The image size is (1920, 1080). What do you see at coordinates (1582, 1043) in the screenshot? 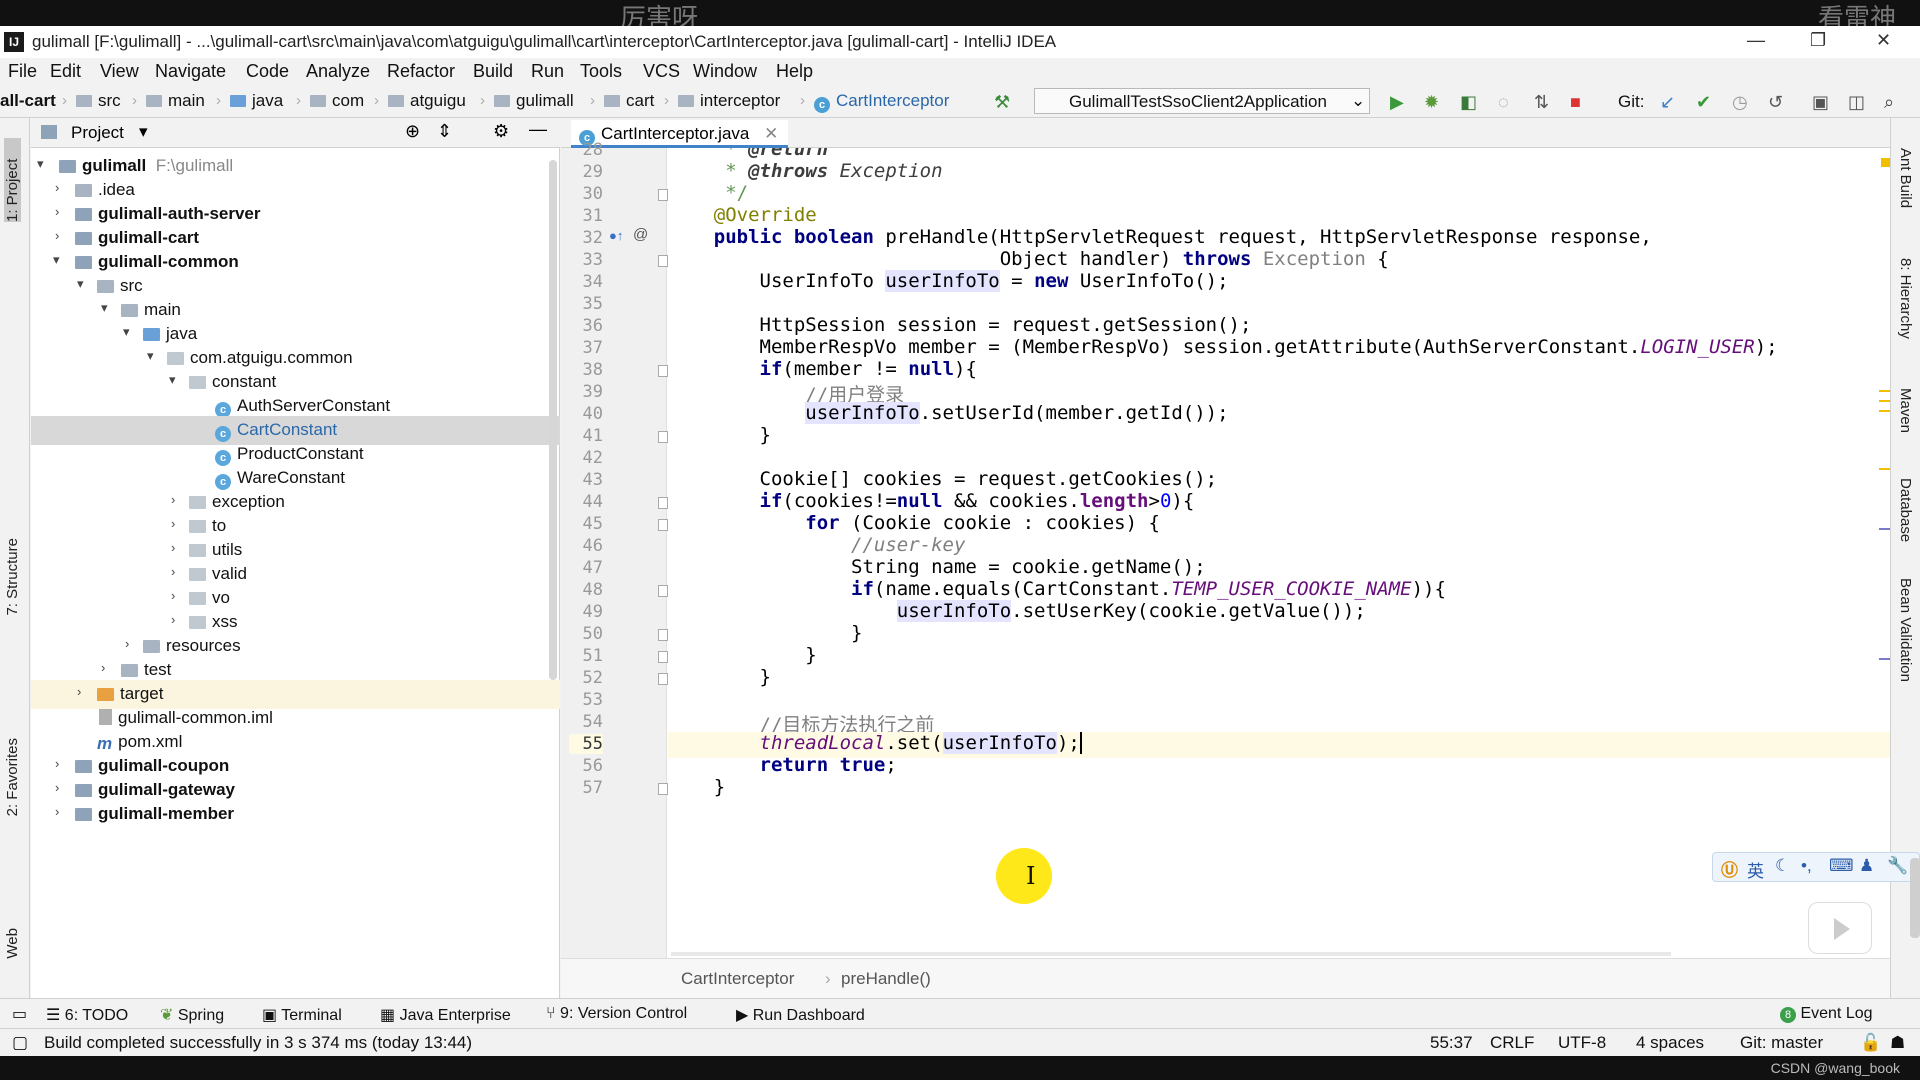
I see `file-encoding: UTF-8` at bounding box center [1582, 1043].